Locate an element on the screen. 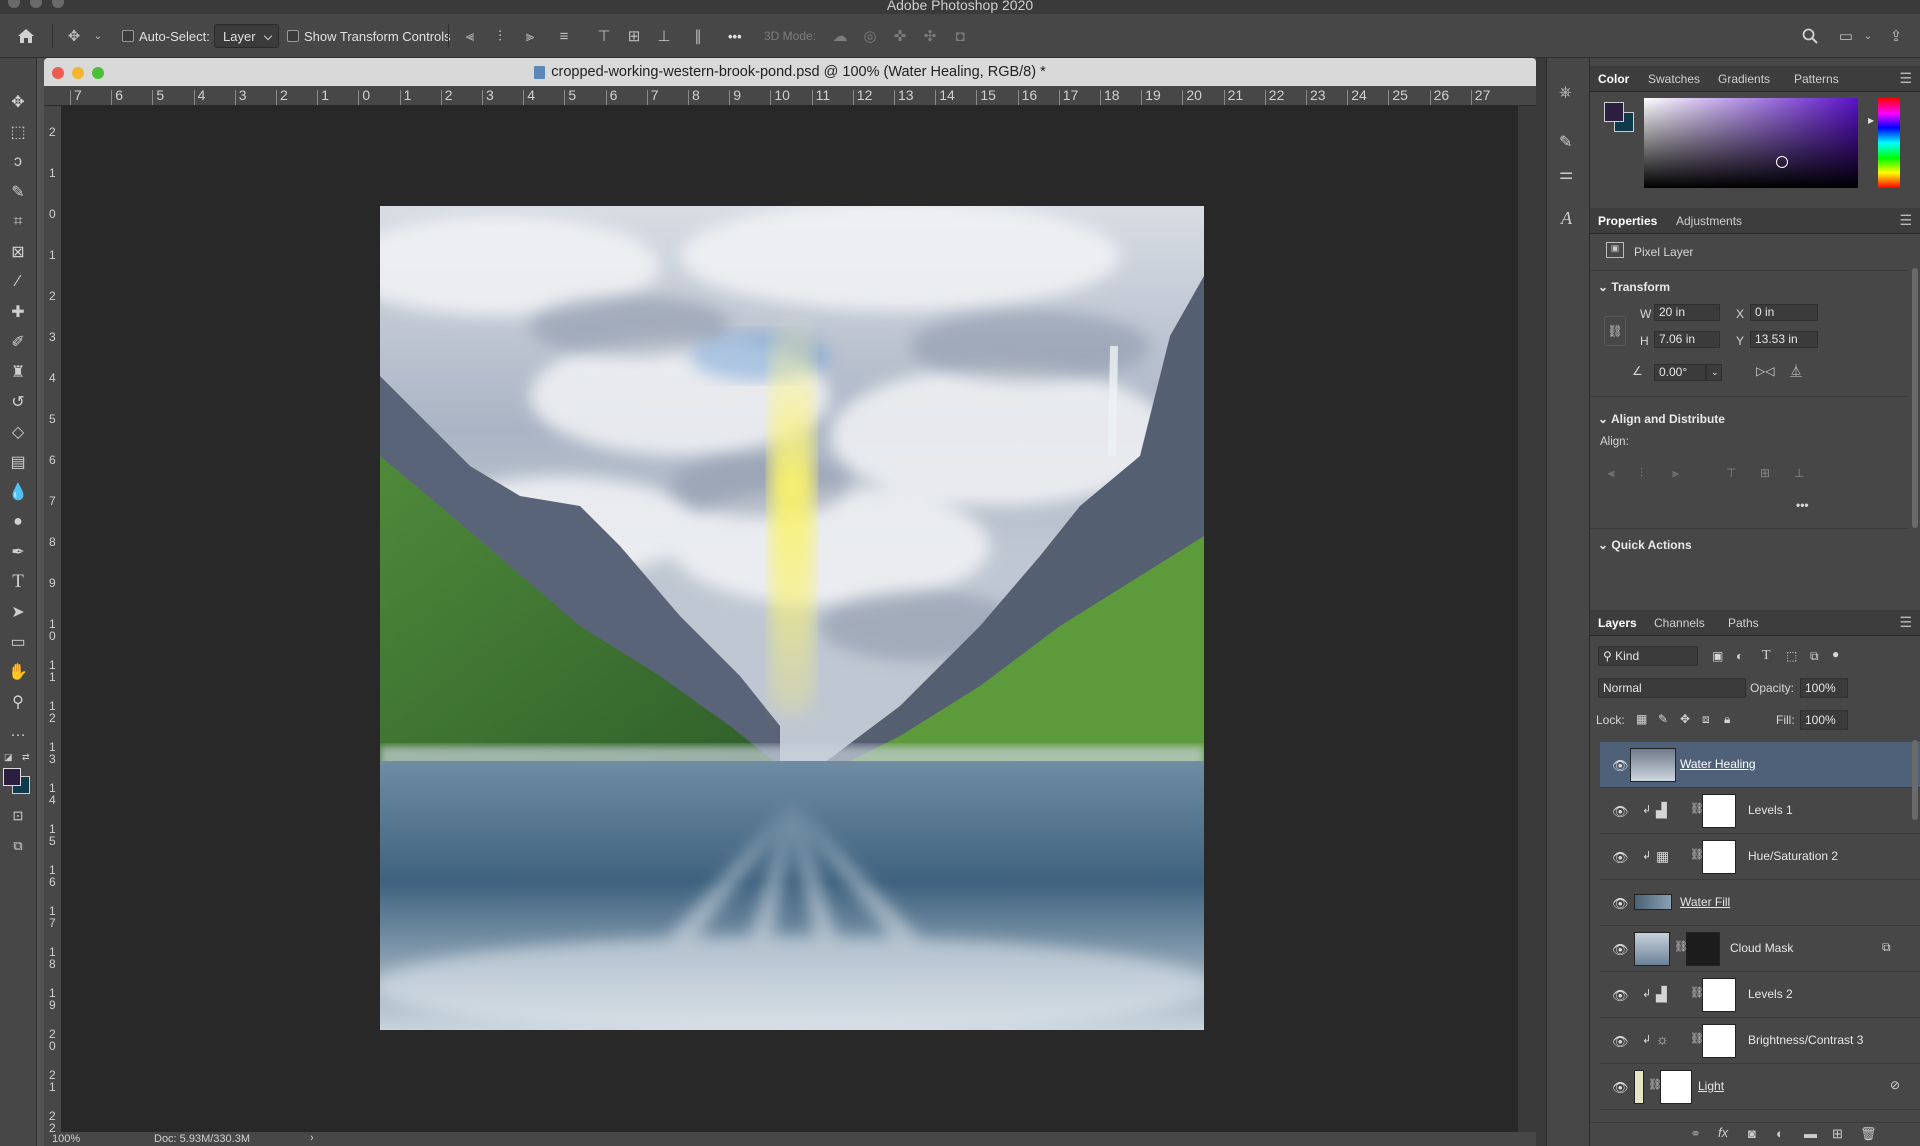  close-window-dot is located at coordinates (14, 4).